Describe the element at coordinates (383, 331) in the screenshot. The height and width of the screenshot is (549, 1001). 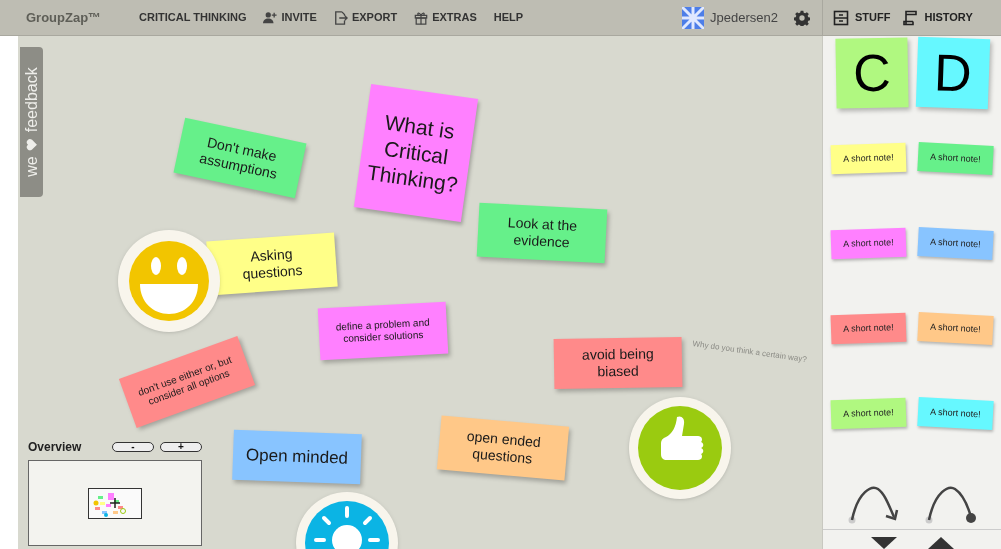
I see `sticky-note: define a problem and consider solutions` at that location.